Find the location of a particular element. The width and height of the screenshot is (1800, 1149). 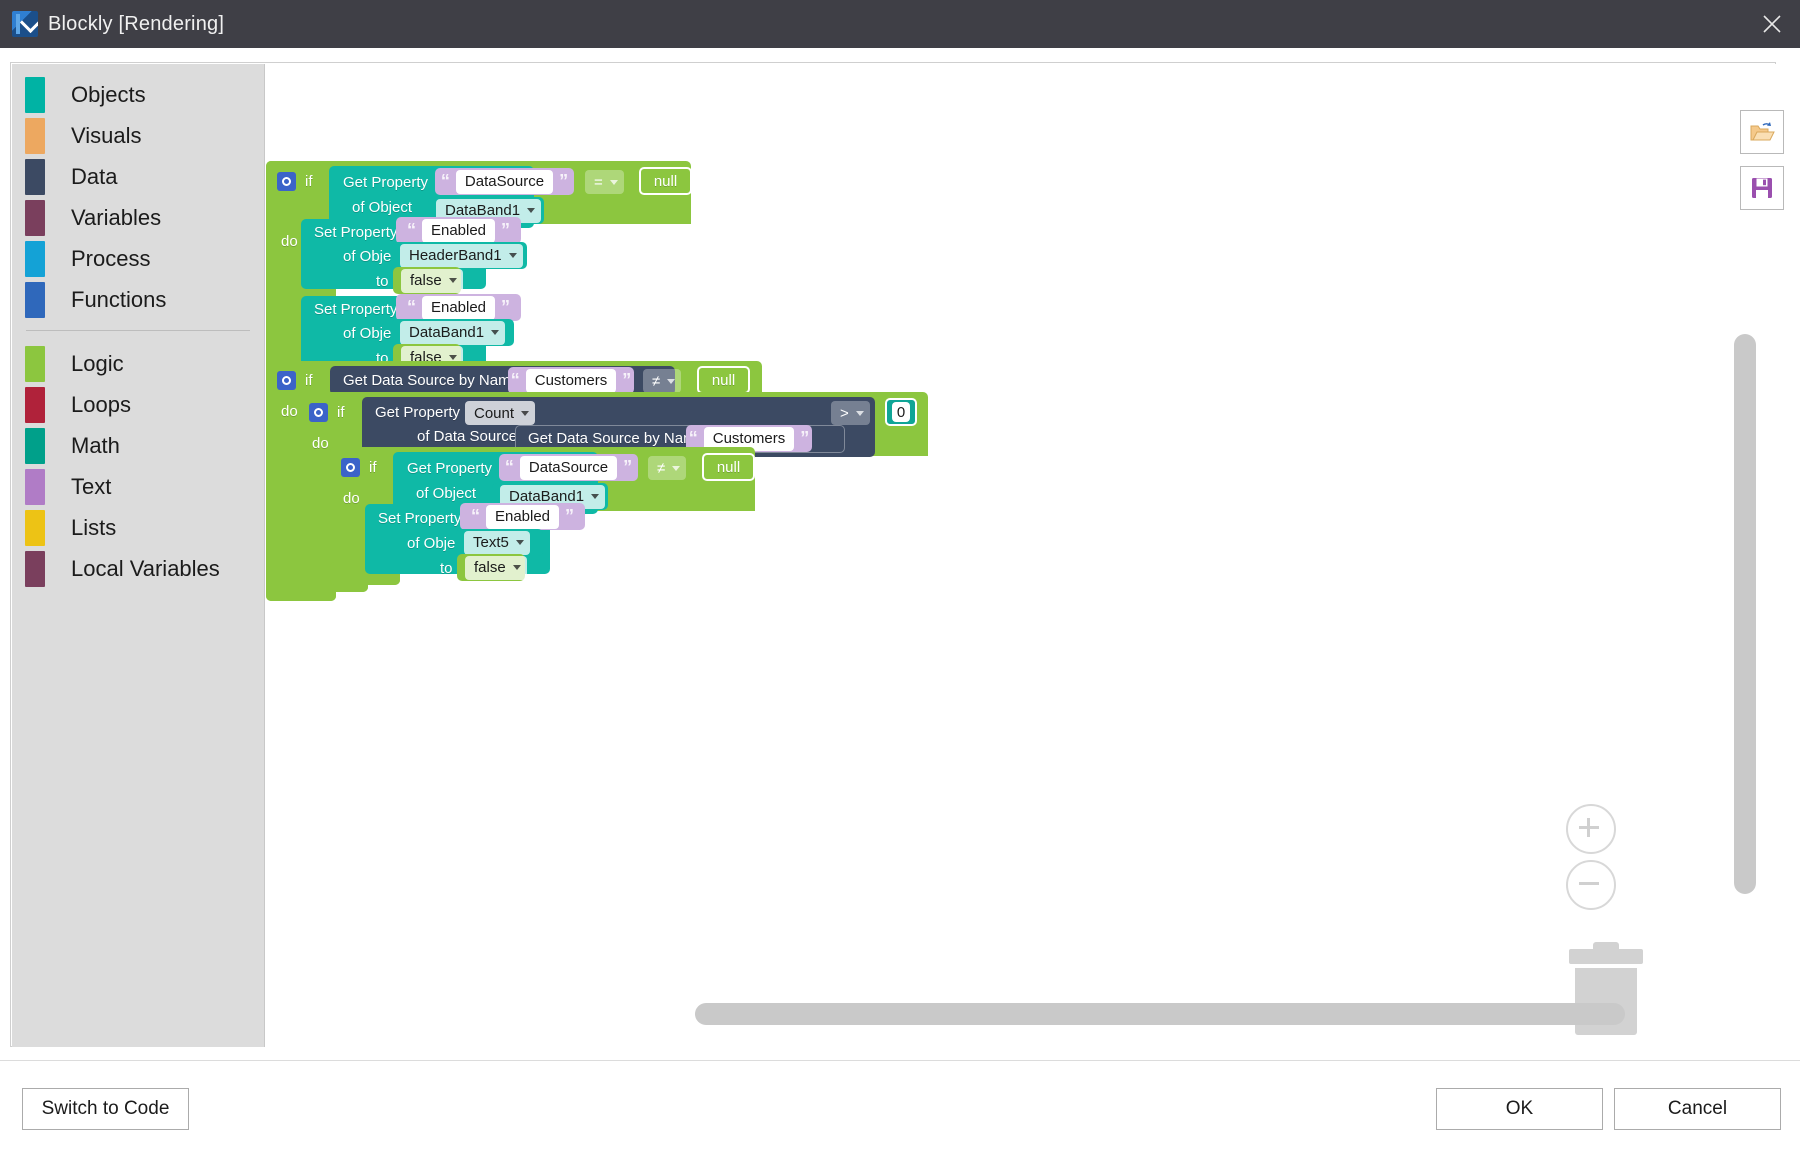

sidebar-item-math: Math is located at coordinates (138, 445).